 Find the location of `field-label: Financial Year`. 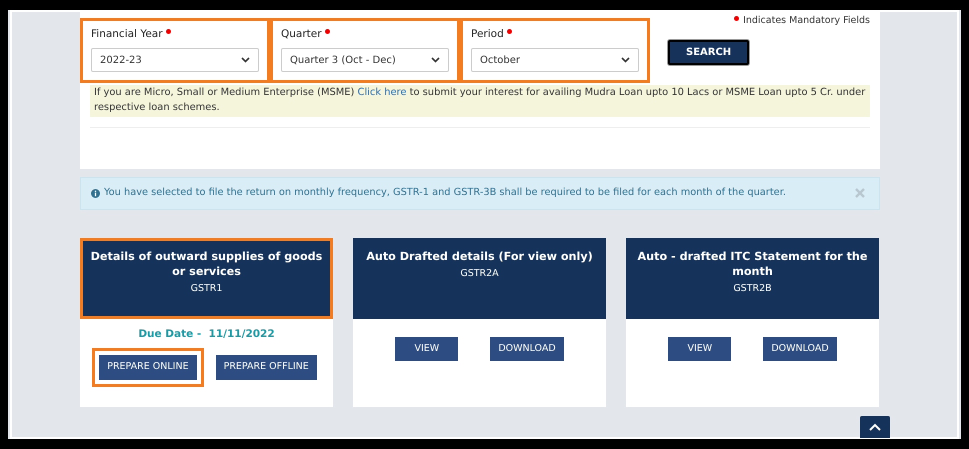

field-label: Financial Year is located at coordinates (127, 34).